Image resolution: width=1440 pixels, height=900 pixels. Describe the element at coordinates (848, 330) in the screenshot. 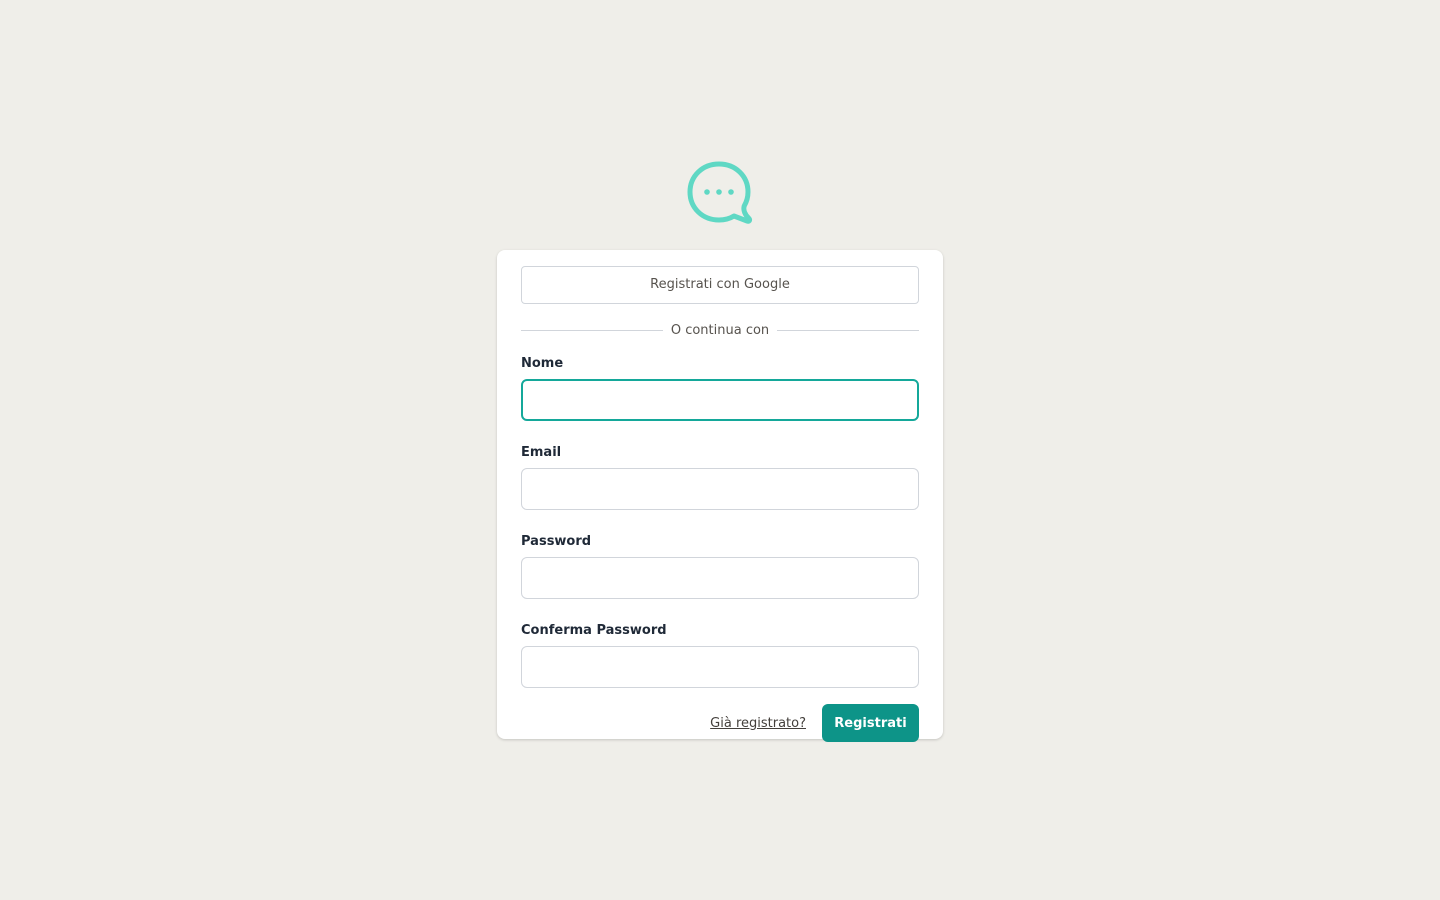

I see `divider-line-right` at that location.